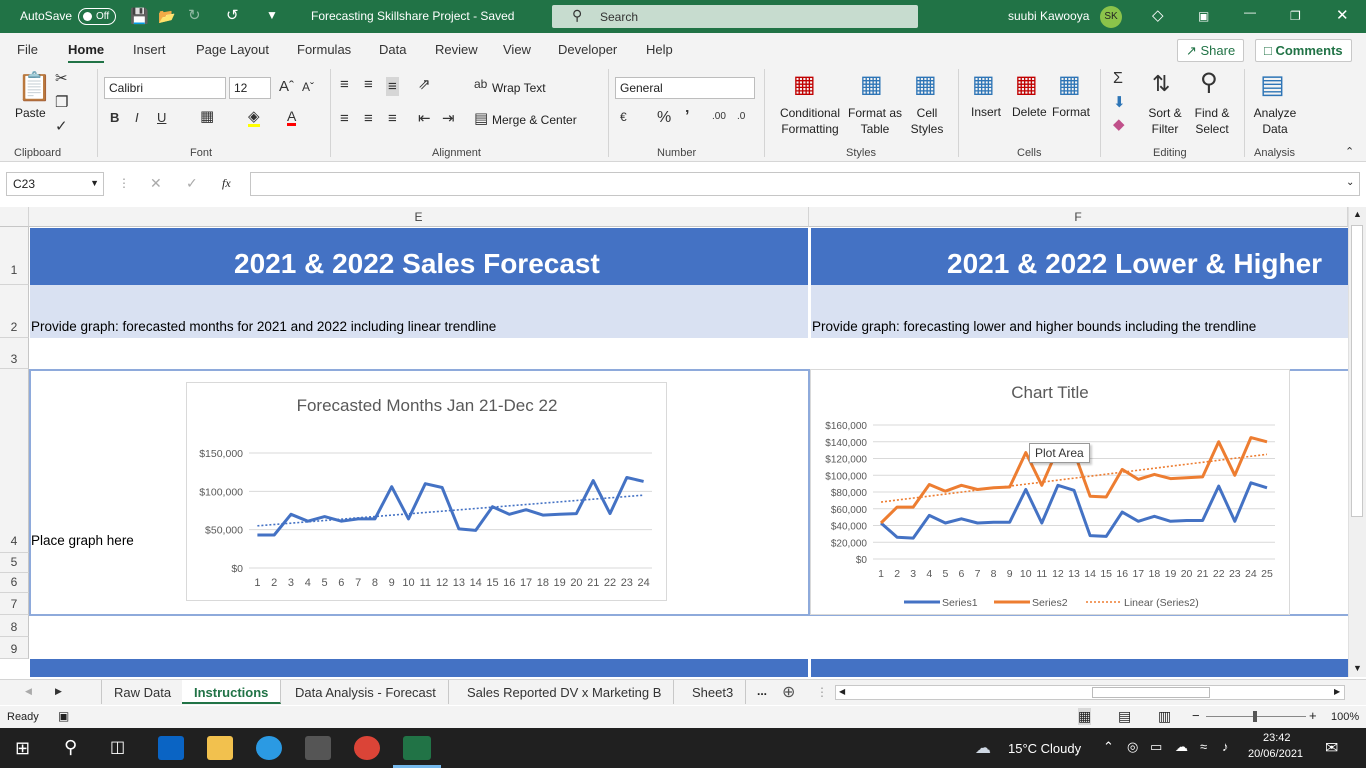  I want to click on increase-indent-icon: ⇥, so click(448, 118).